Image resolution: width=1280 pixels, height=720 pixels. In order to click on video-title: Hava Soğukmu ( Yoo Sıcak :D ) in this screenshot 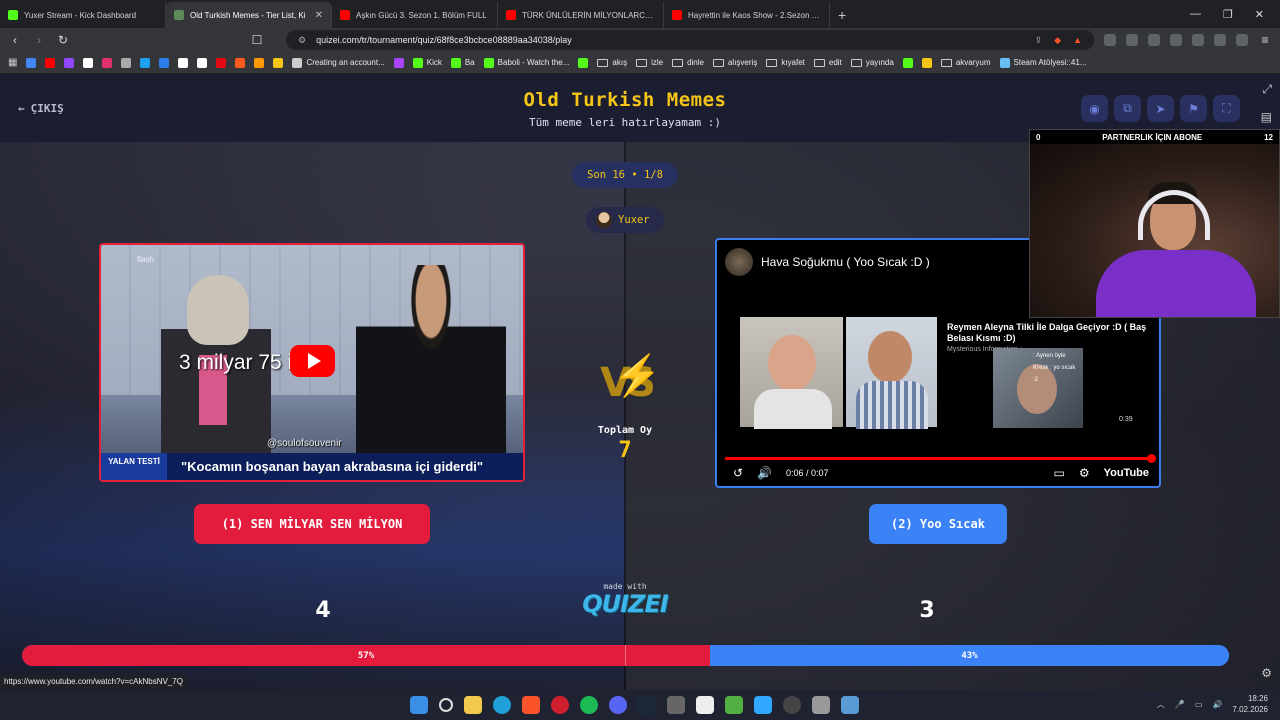, I will do `click(845, 262)`.